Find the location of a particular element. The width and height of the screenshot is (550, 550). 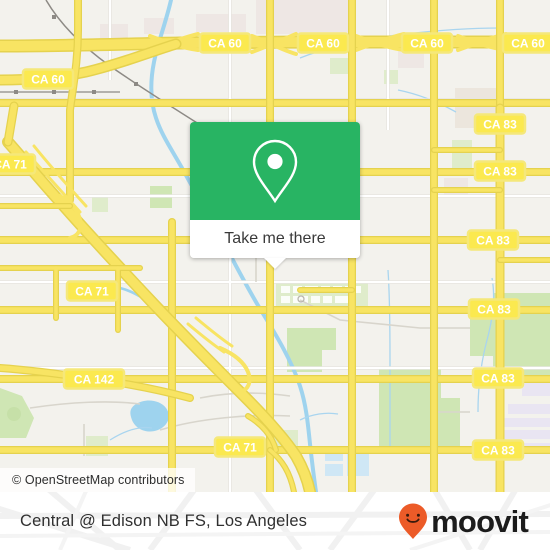

take-me-there-label: Take me there is located at coordinates (275, 238).